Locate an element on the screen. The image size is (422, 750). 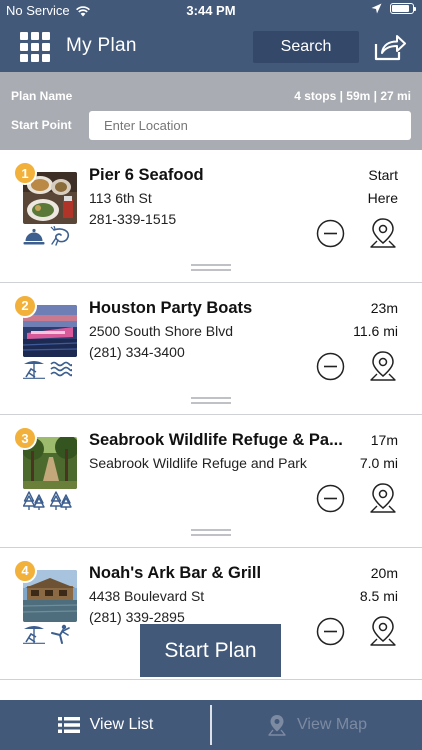
battery-icon is located at coordinates (403, 8).